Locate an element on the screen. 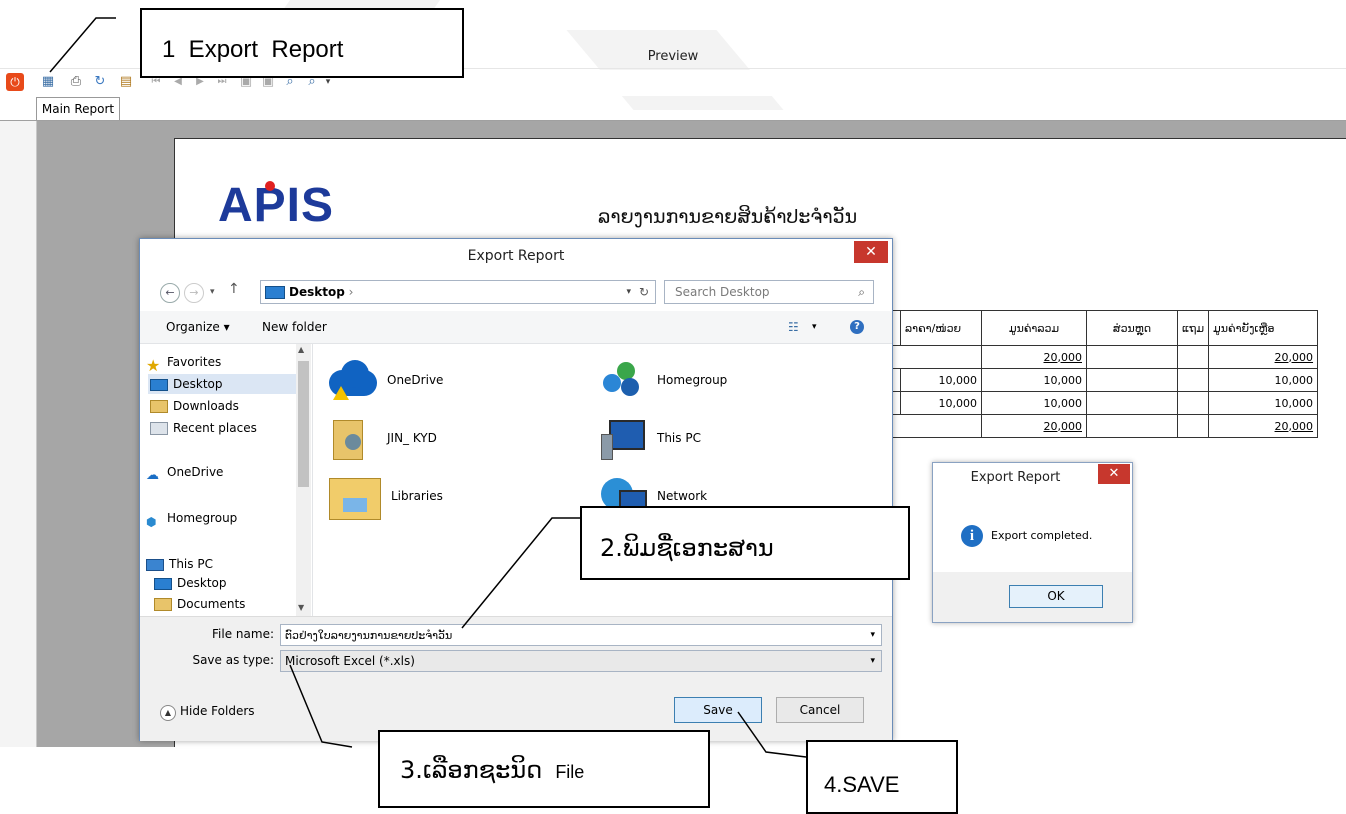 This screenshot has width=1346, height=814. user-folder-icon is located at coordinates (354, 438).